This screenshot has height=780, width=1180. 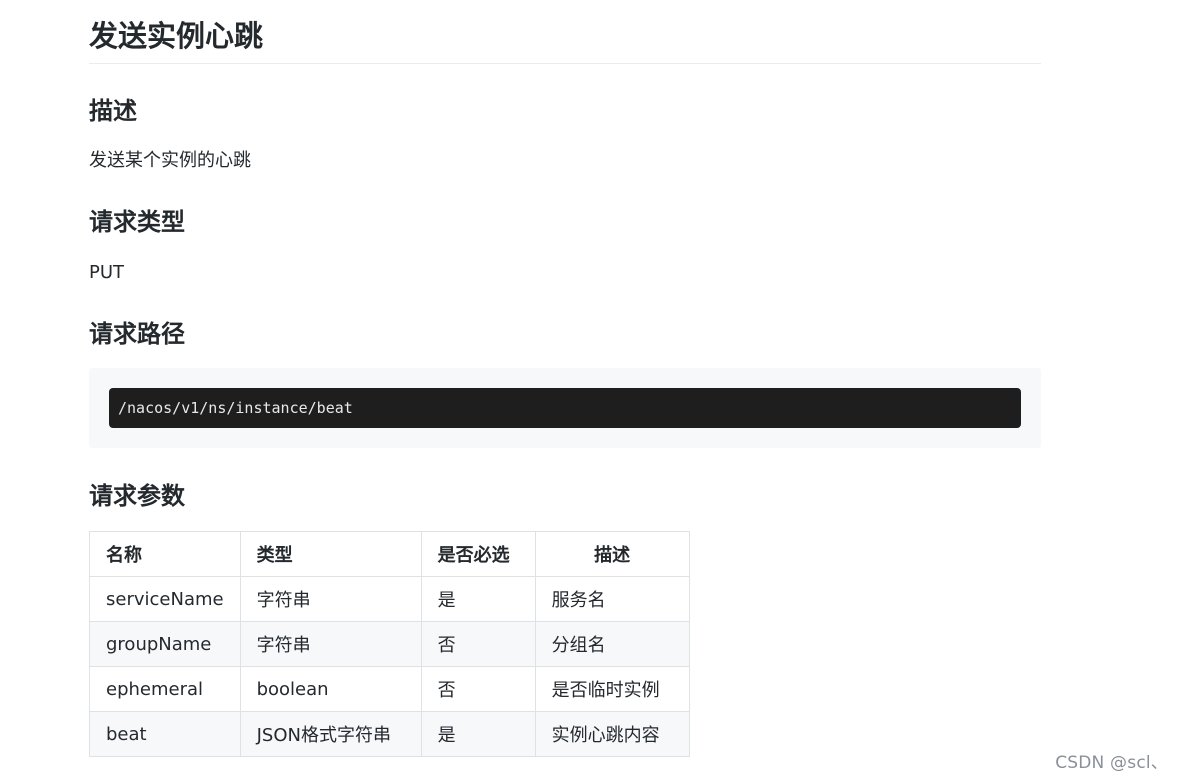 What do you see at coordinates (565, 32) in the screenshot?
I see `page-title: 发送实例心跳` at bounding box center [565, 32].